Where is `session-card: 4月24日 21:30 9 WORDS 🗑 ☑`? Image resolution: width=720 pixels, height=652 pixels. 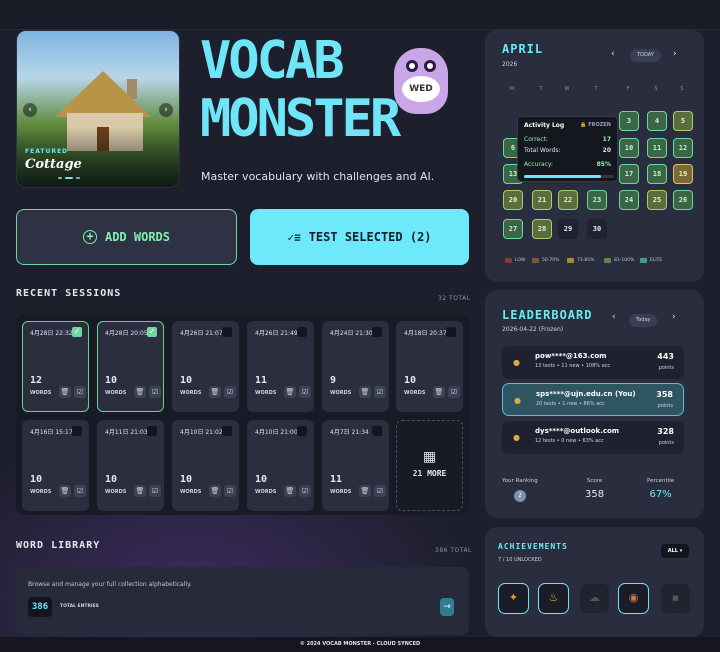 session-card: 4月24日 21:30 9 WORDS 🗑 ☑ is located at coordinates (355, 366).